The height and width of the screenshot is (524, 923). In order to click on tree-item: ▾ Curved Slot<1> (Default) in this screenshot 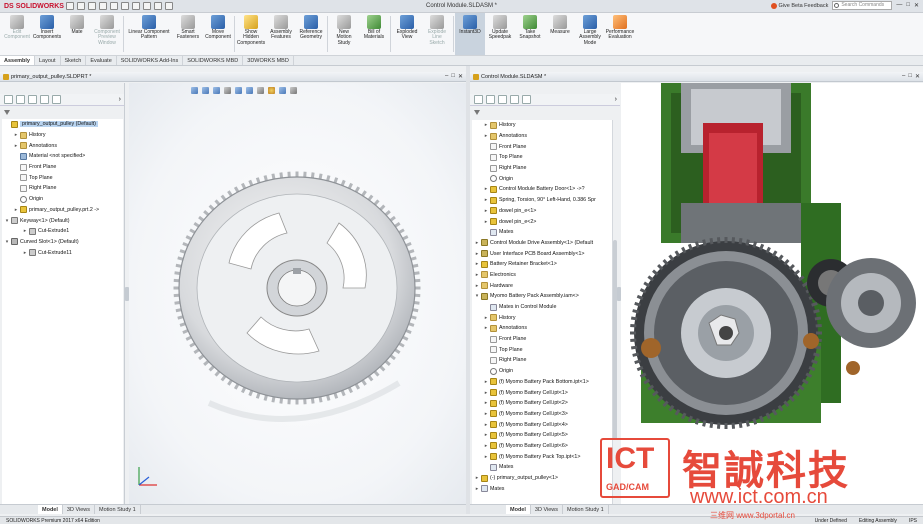, I will do `click(62, 242)`.